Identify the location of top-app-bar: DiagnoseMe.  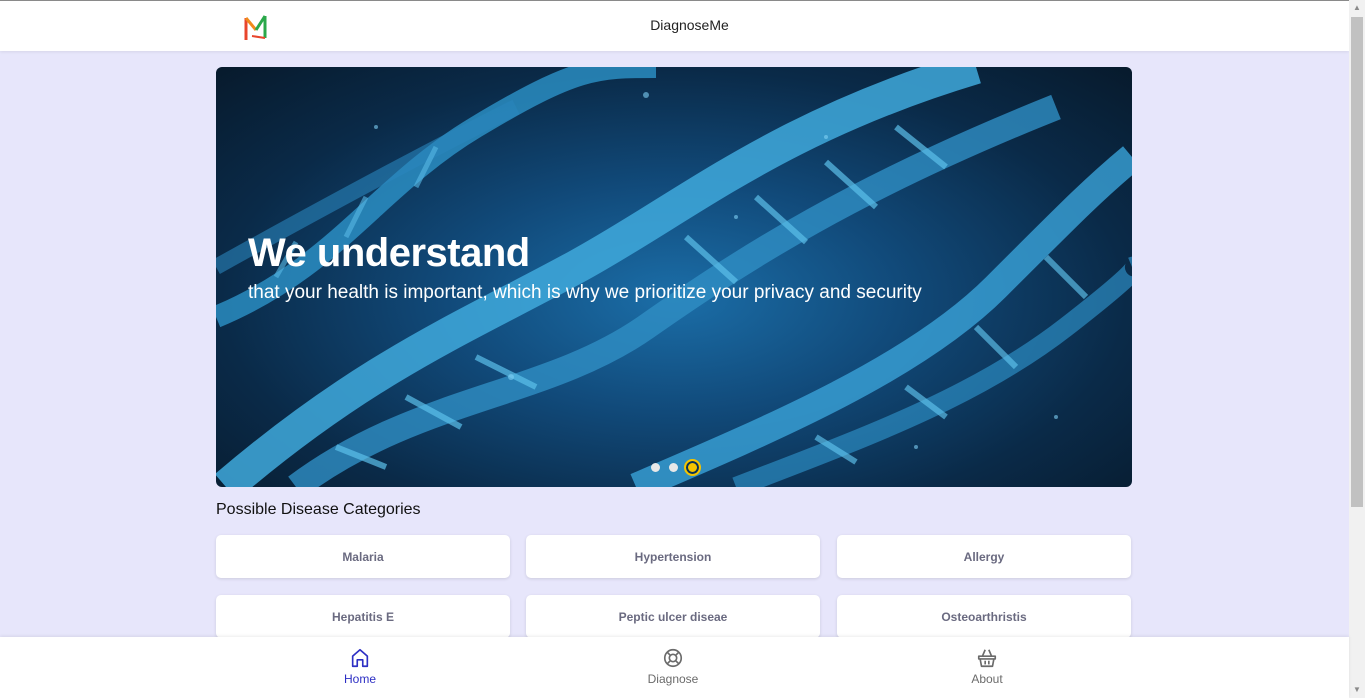
(674, 25).